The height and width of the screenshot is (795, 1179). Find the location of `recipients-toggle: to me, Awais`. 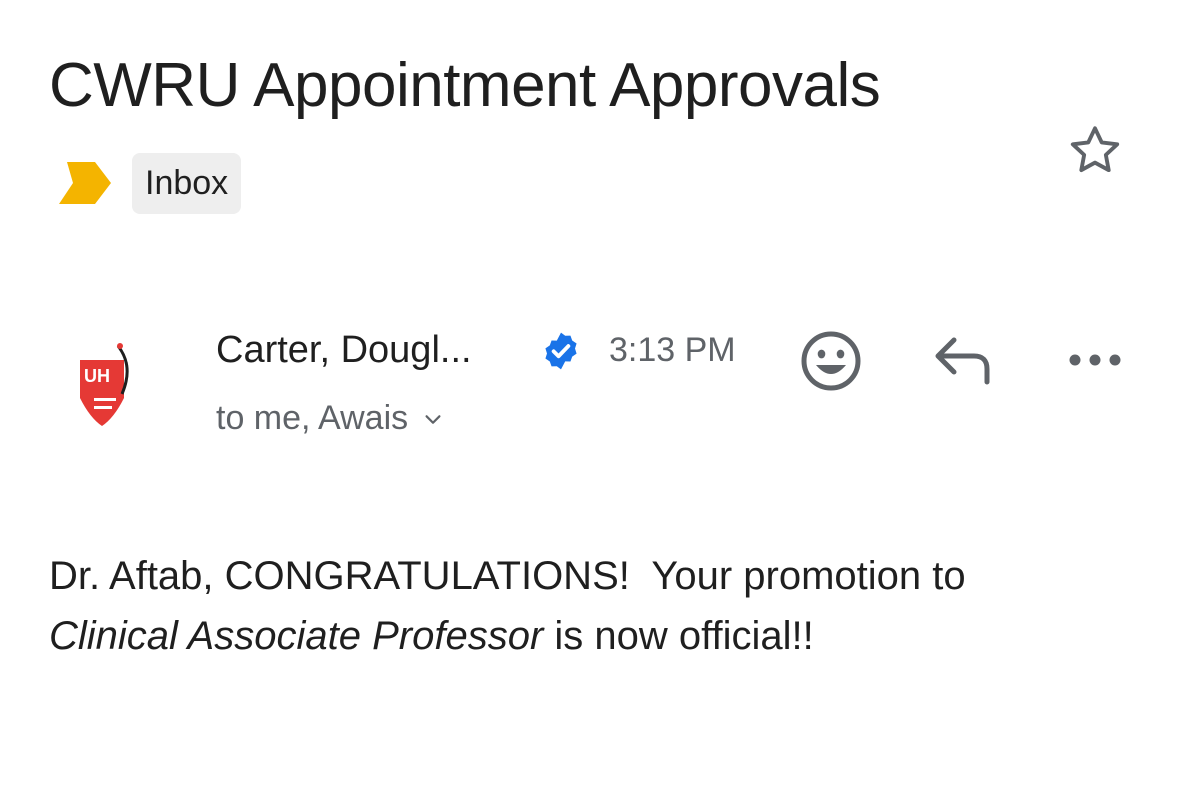

recipients-toggle: to me, Awais is located at coordinates (330, 418).